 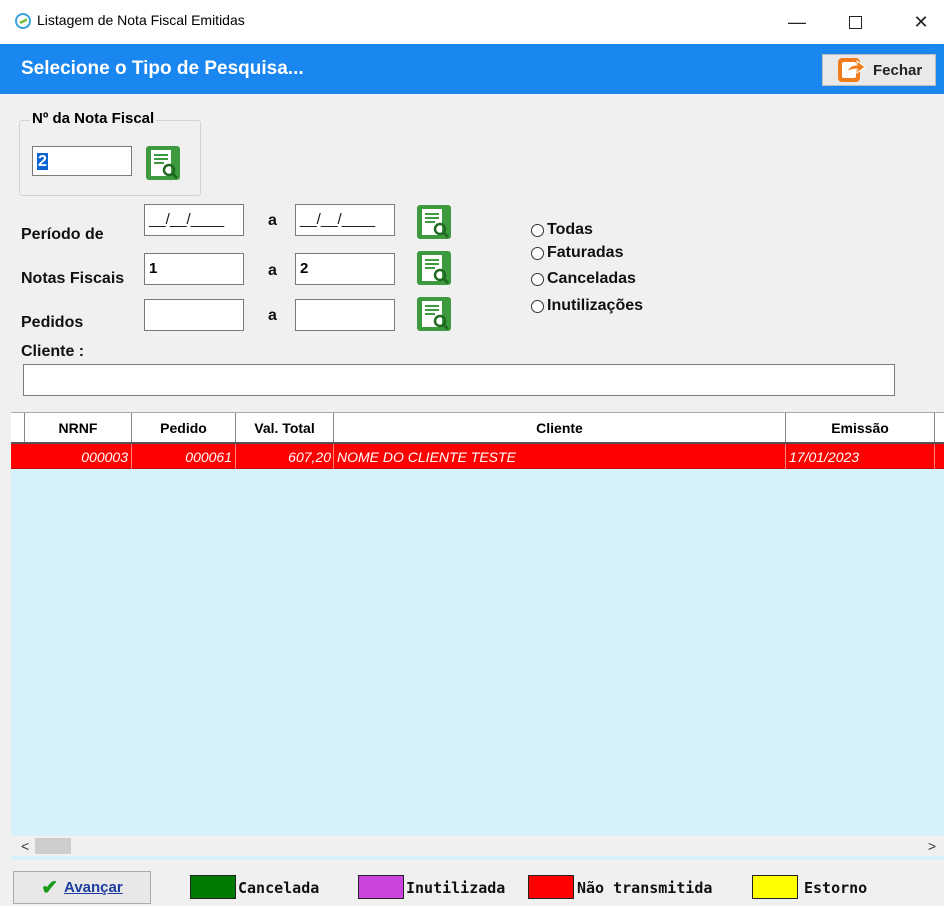 What do you see at coordinates (53, 351) in the screenshot?
I see `cliente-label: Cliente :` at bounding box center [53, 351].